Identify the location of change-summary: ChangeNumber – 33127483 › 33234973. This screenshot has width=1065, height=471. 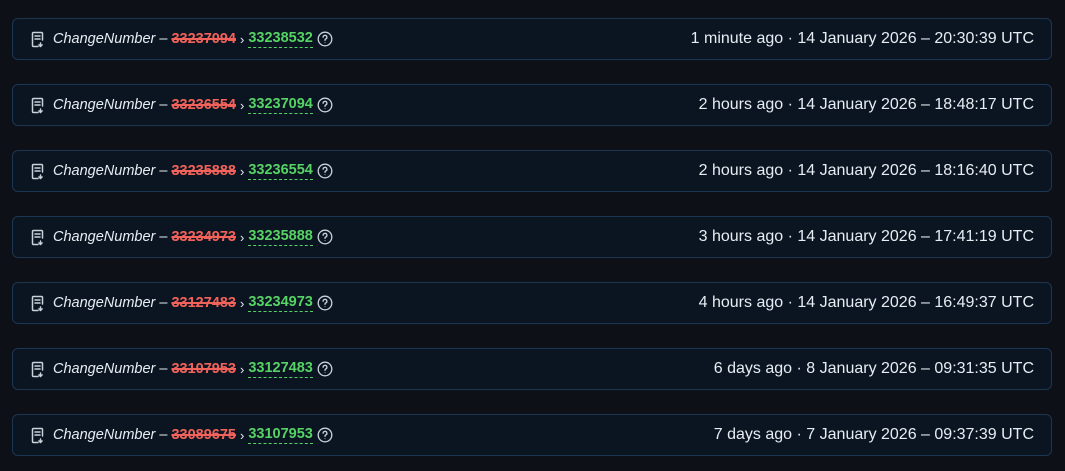
(181, 303).